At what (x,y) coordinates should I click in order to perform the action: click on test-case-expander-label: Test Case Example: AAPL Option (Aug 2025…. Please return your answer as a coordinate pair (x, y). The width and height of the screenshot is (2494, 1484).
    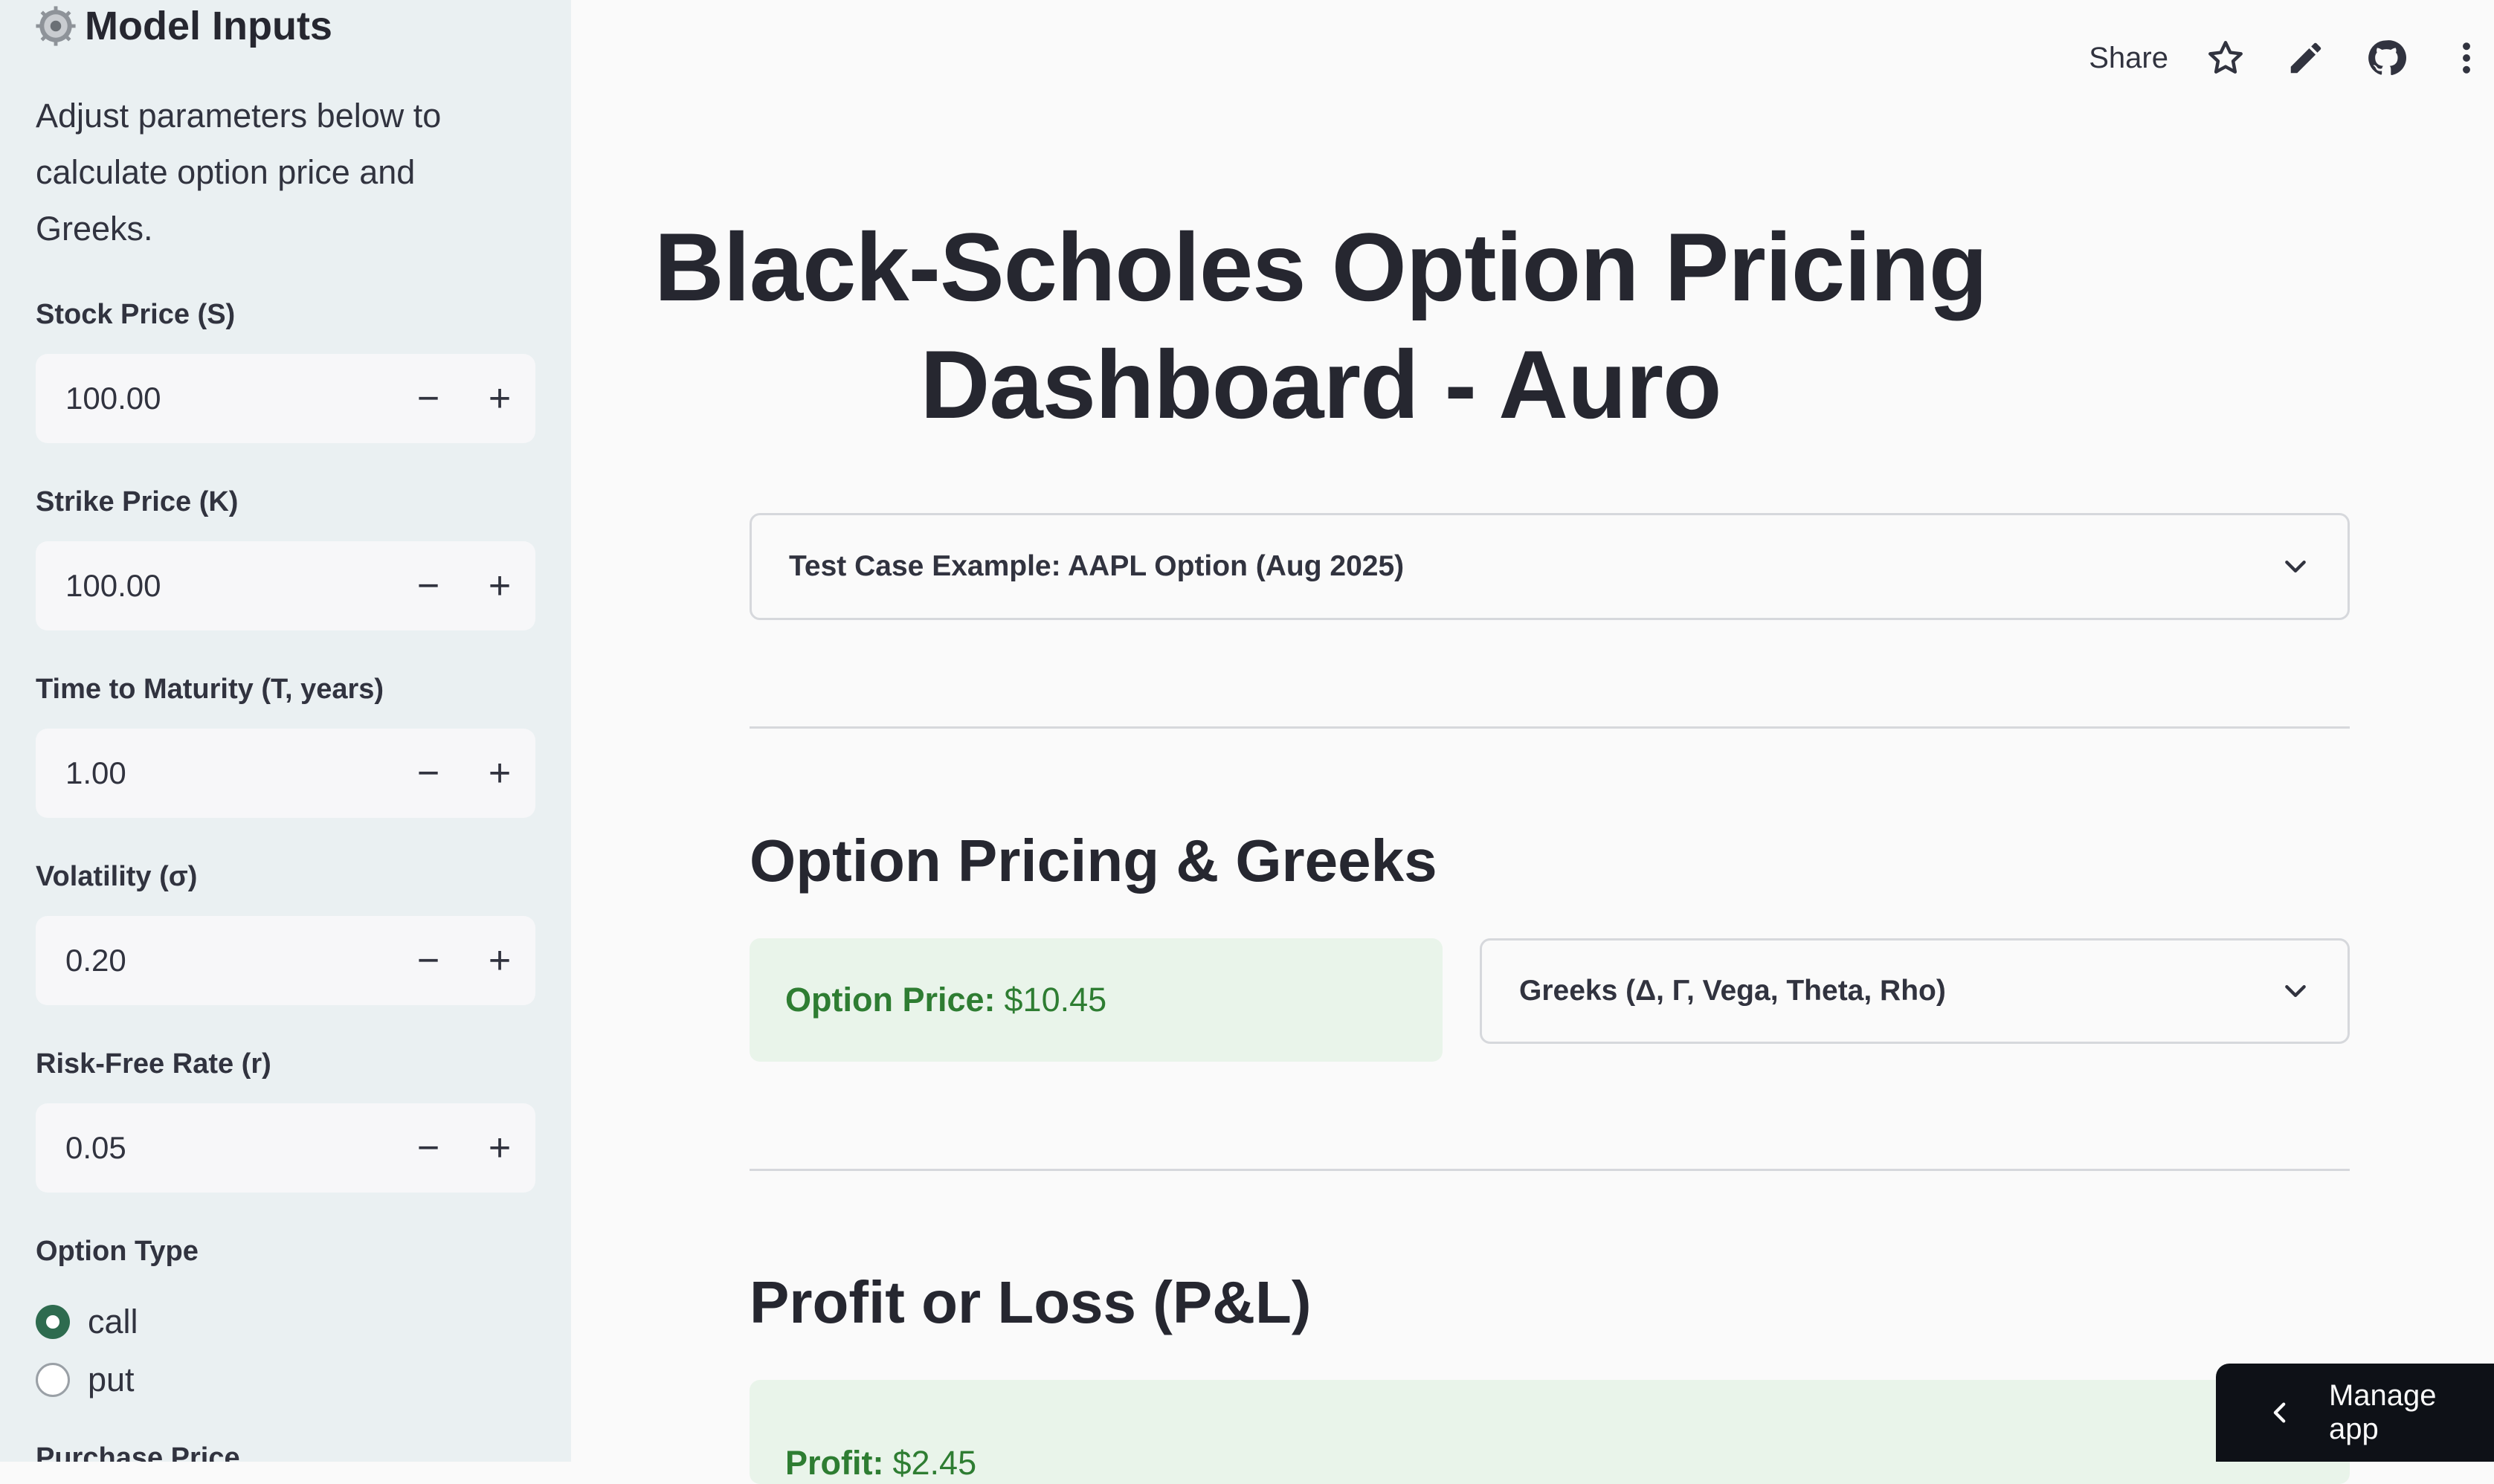
    Looking at the image, I should click on (1096, 566).